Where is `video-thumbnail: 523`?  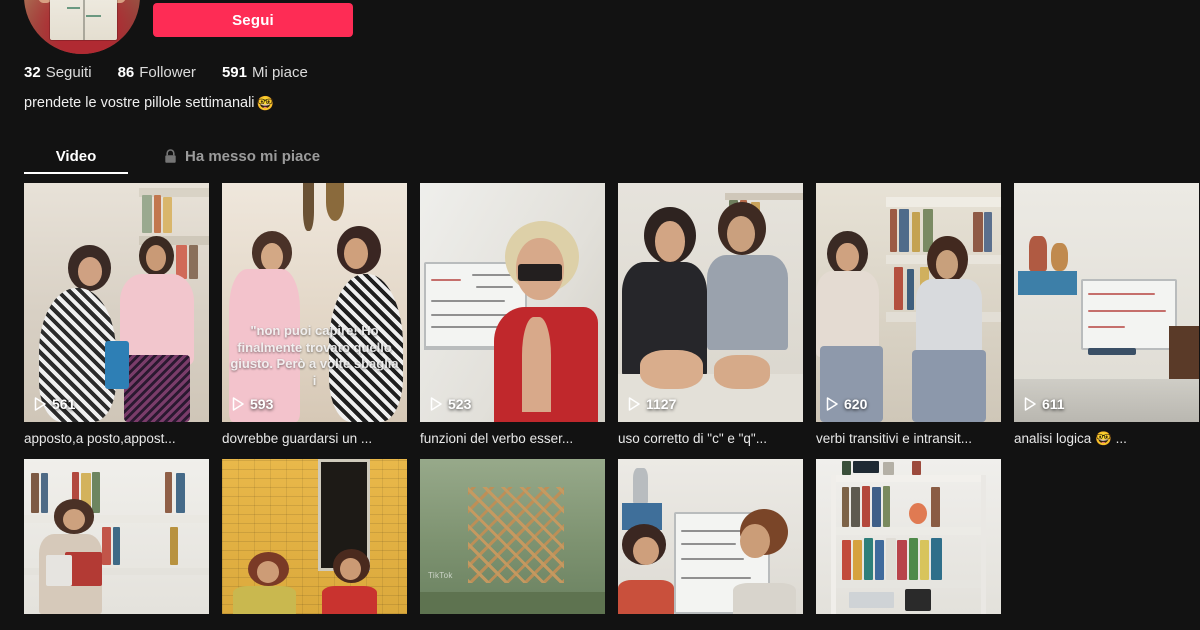
video-thumbnail: 523 is located at coordinates (512, 302).